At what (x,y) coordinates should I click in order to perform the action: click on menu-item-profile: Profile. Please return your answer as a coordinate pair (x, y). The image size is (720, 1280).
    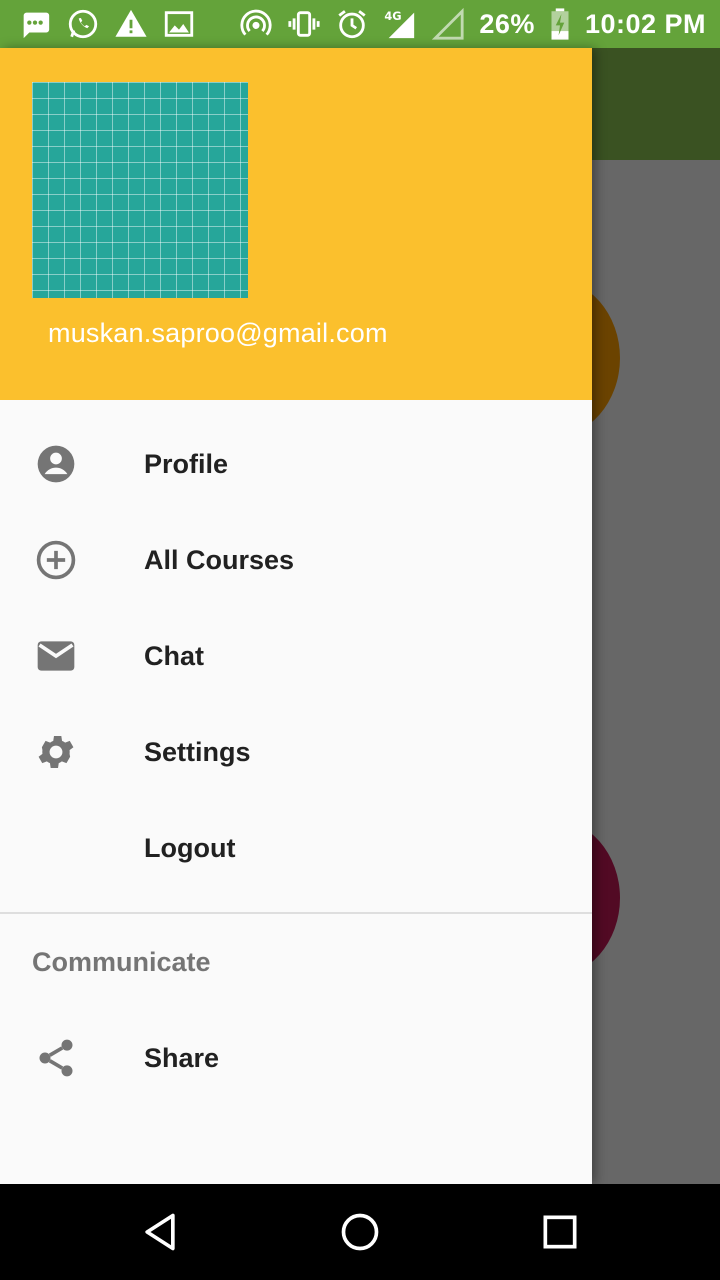
    Looking at the image, I should click on (296, 464).